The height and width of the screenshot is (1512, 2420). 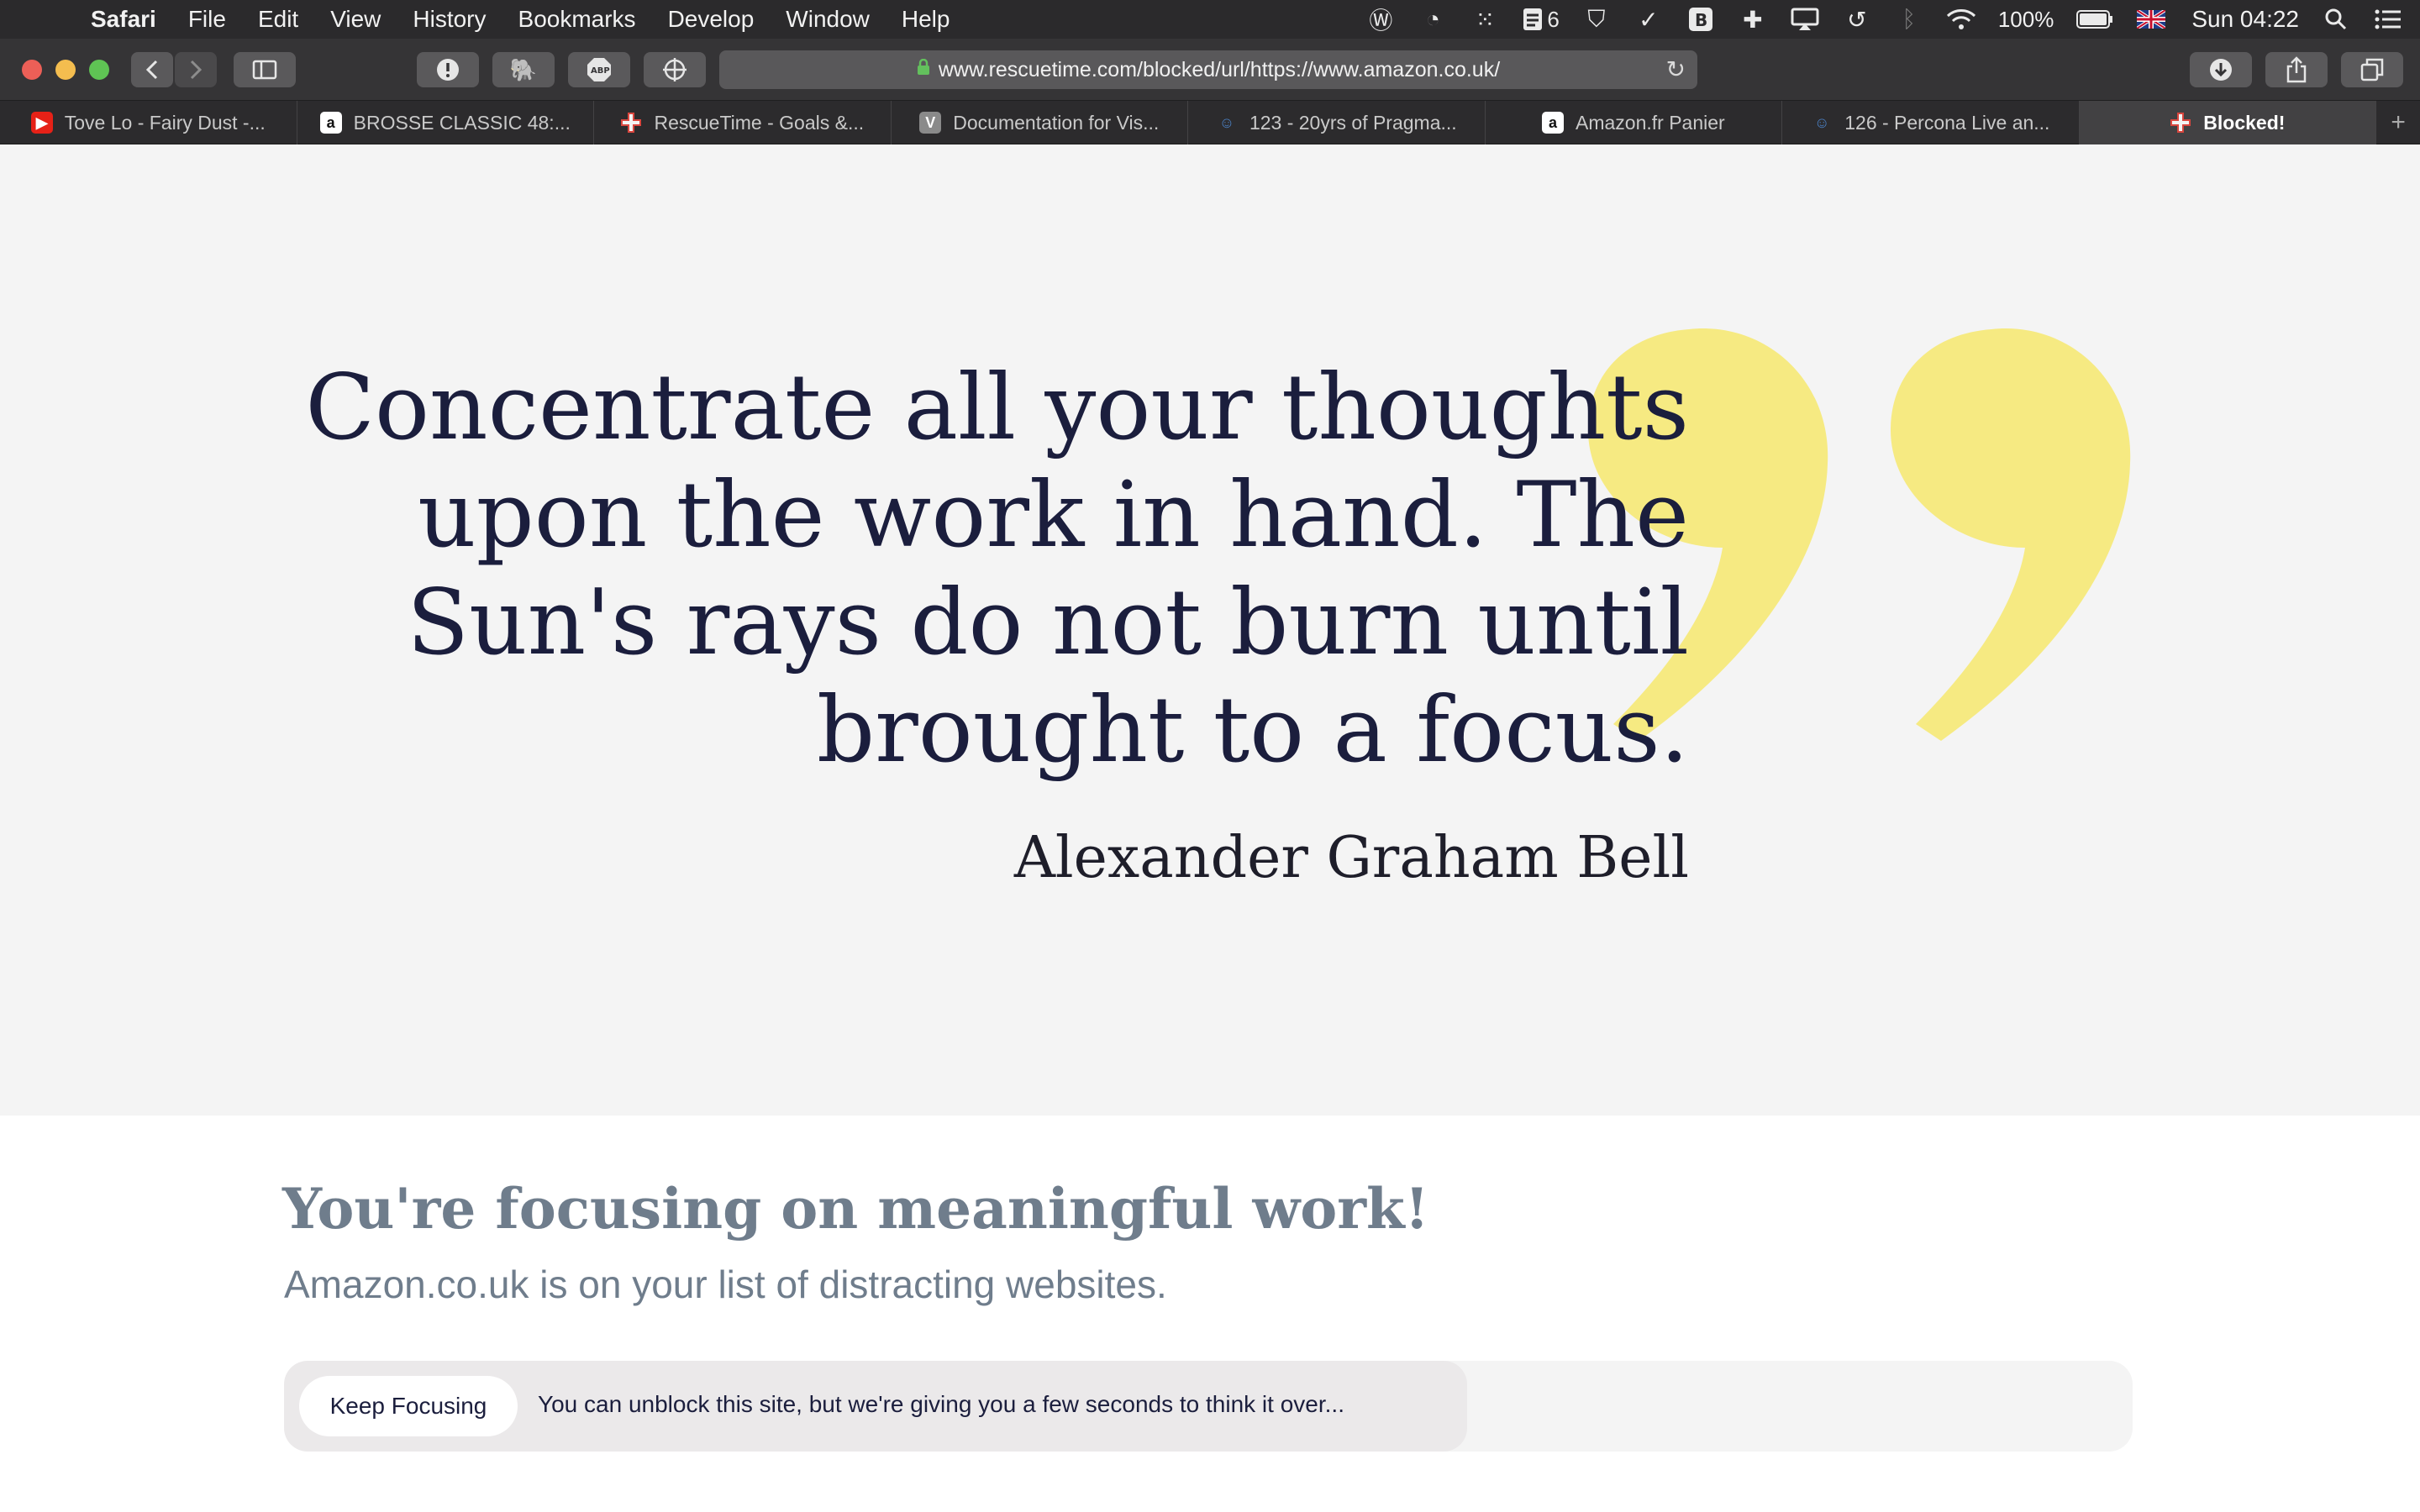 I want to click on share-button, so click(x=2296, y=69).